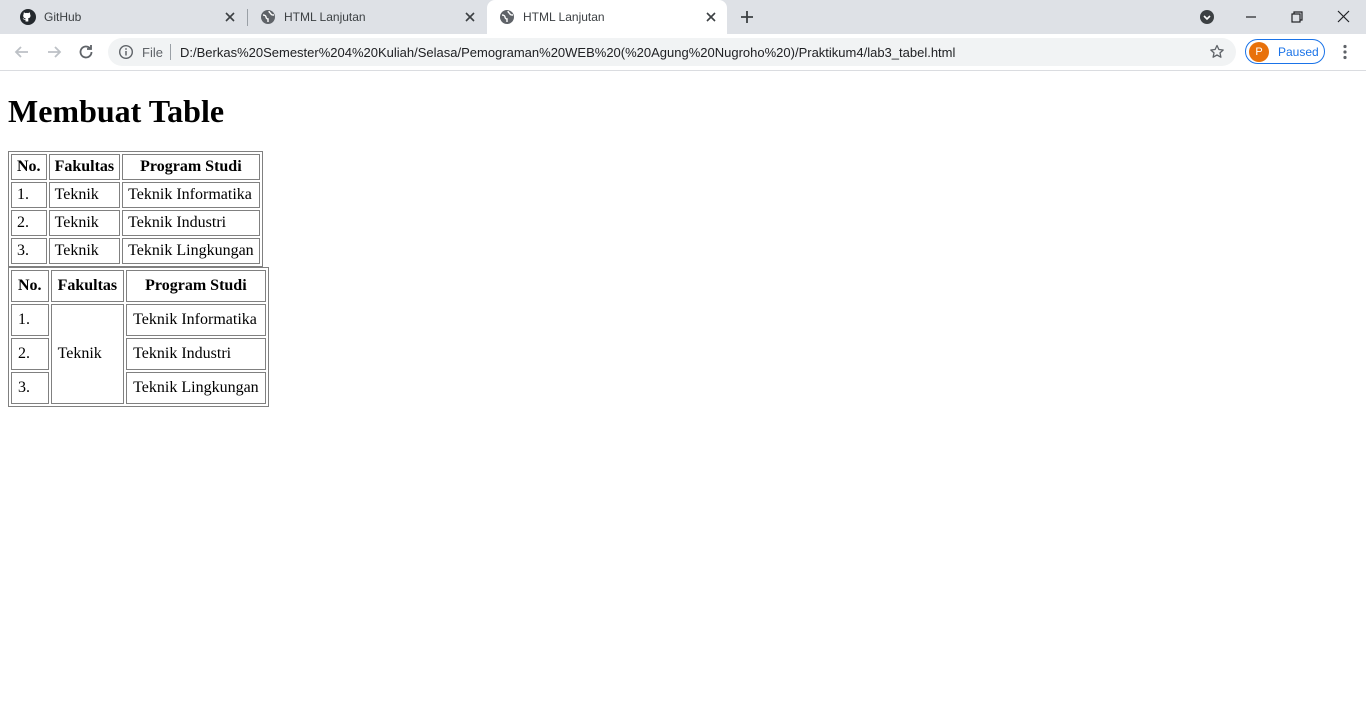  Describe the element at coordinates (1259, 52) in the screenshot. I see `avatar: P` at that location.